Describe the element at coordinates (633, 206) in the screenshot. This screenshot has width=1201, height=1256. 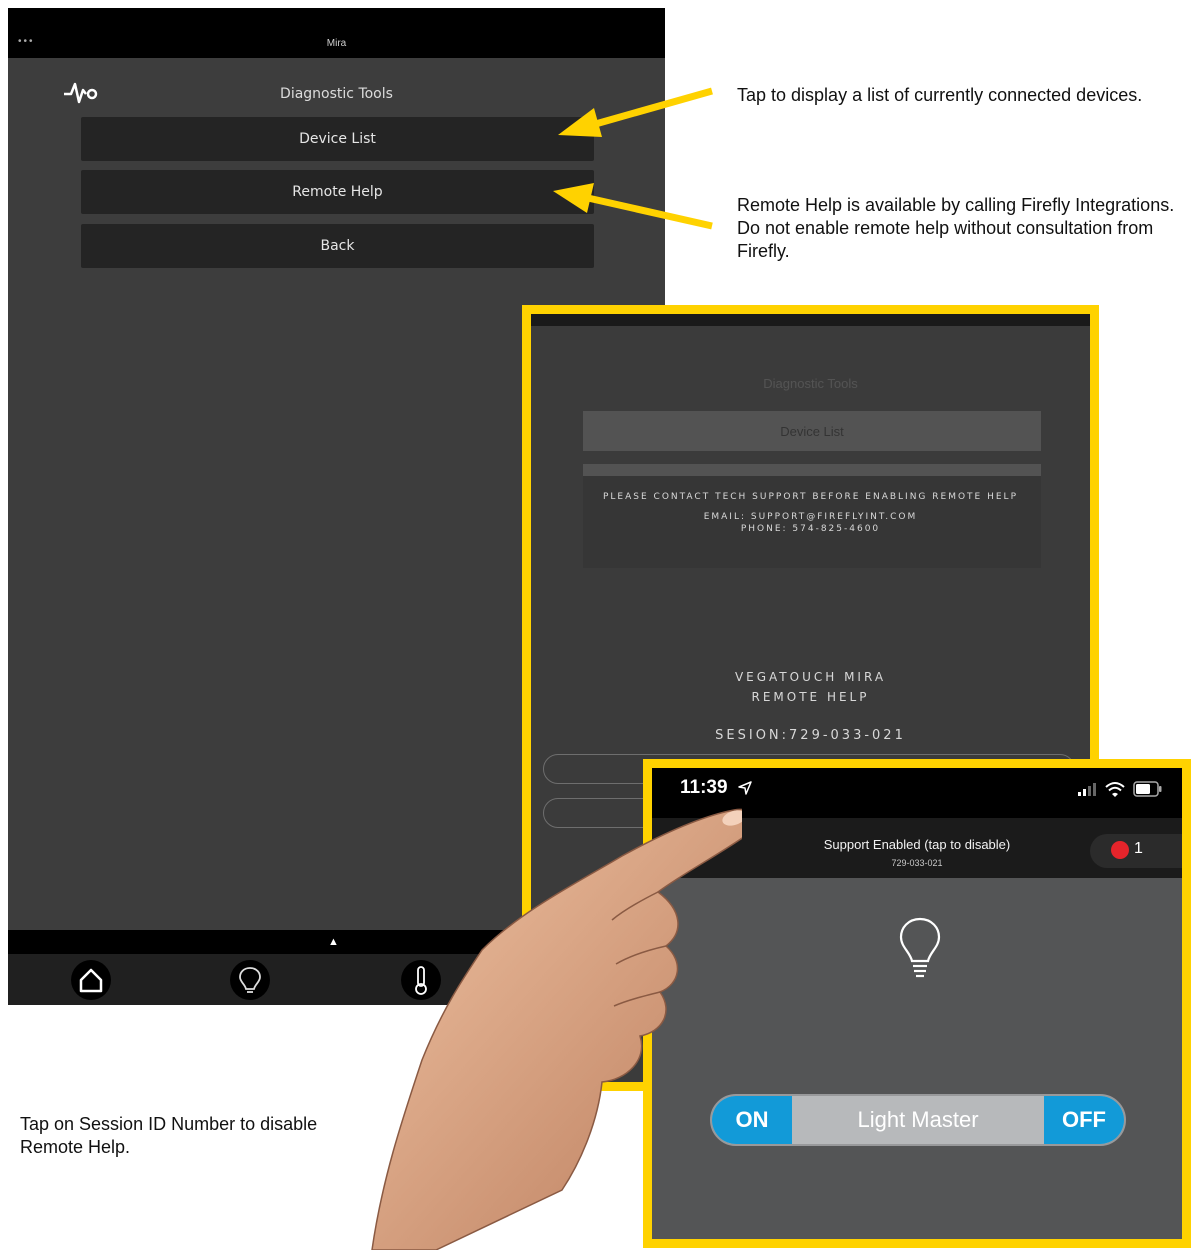
I see `remote-help-arrow-icon` at that location.